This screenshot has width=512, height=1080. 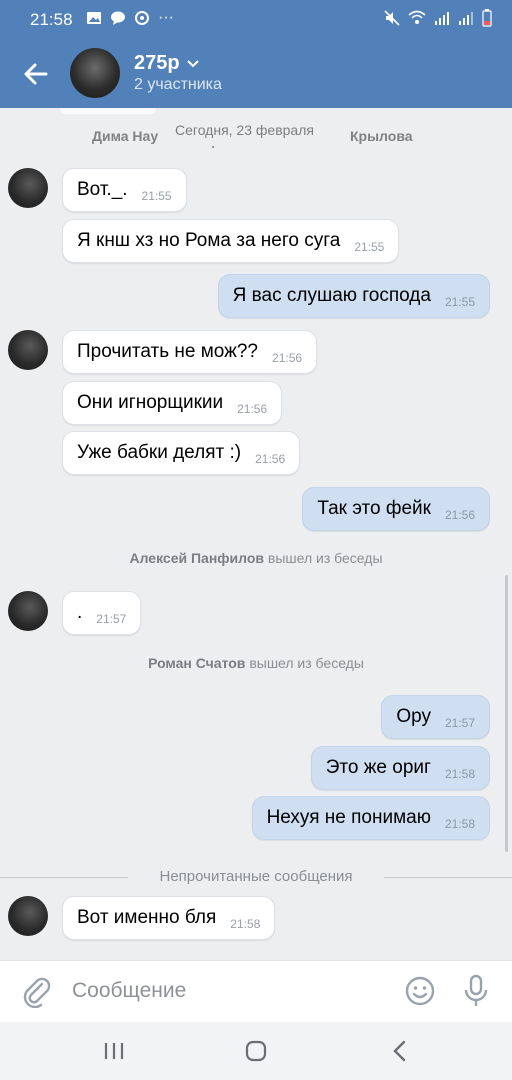 I want to click on microphone-icon, so click(x=476, y=991).